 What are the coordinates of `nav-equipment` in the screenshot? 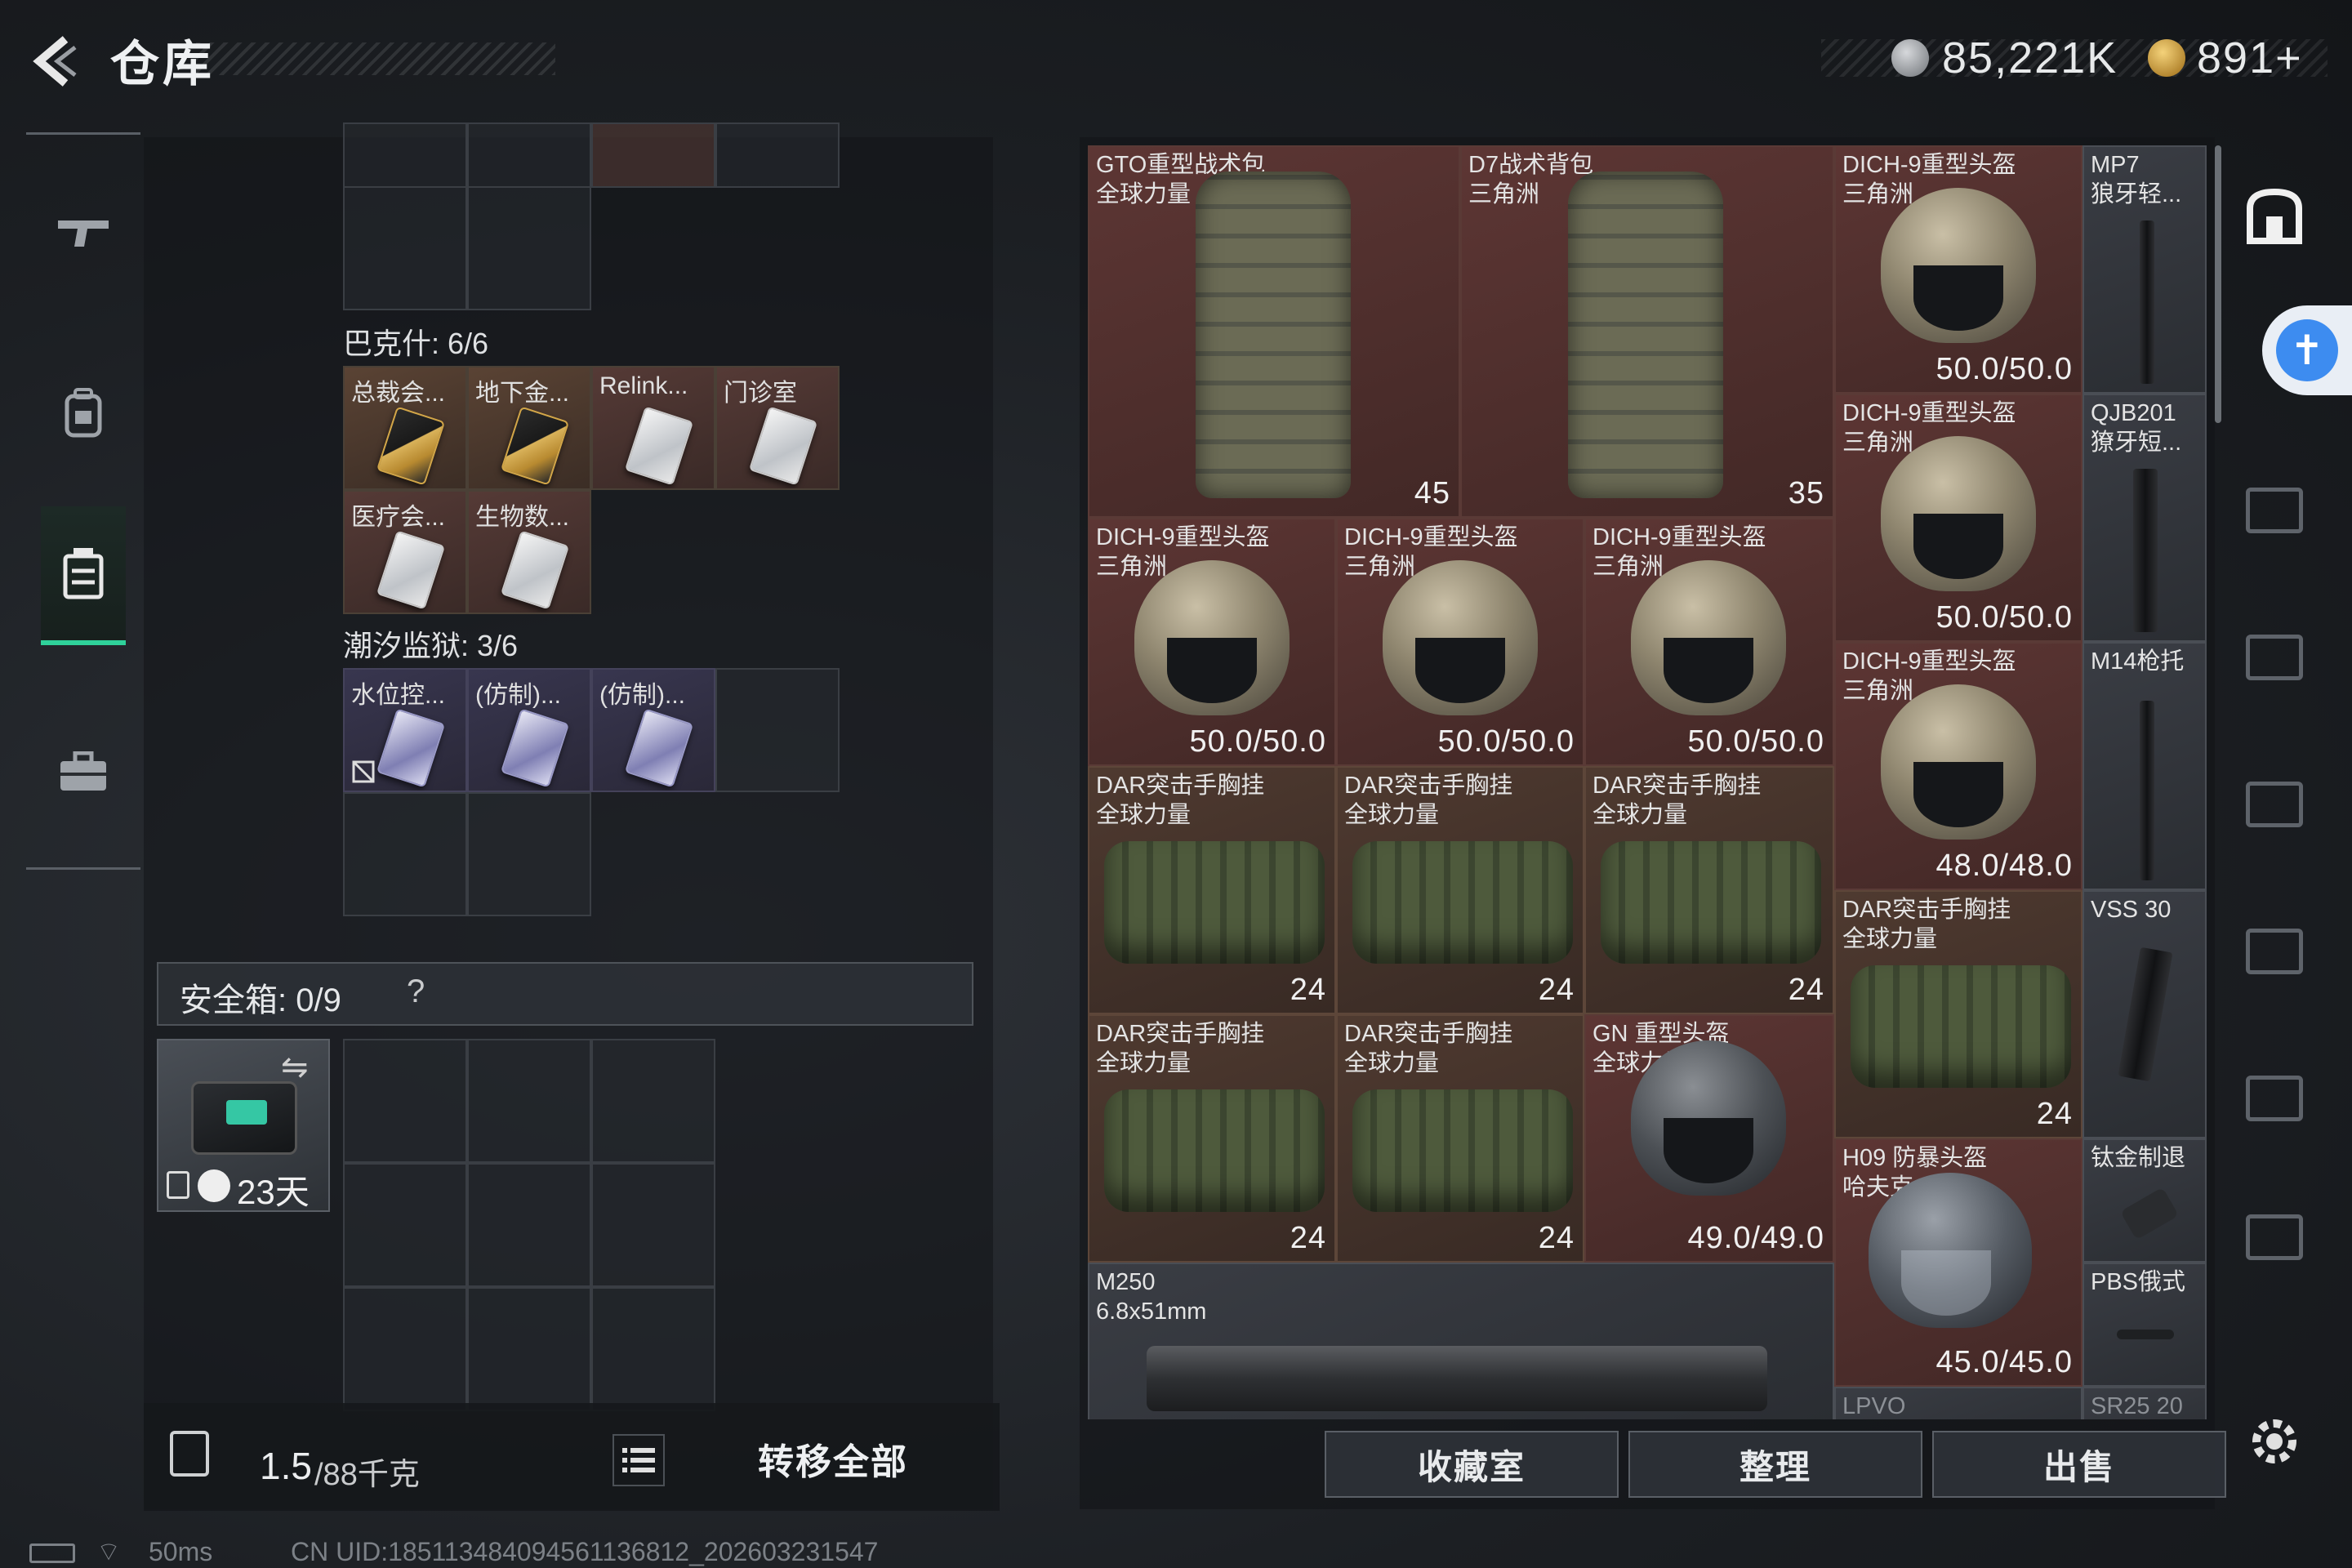 It's located at (83, 412).